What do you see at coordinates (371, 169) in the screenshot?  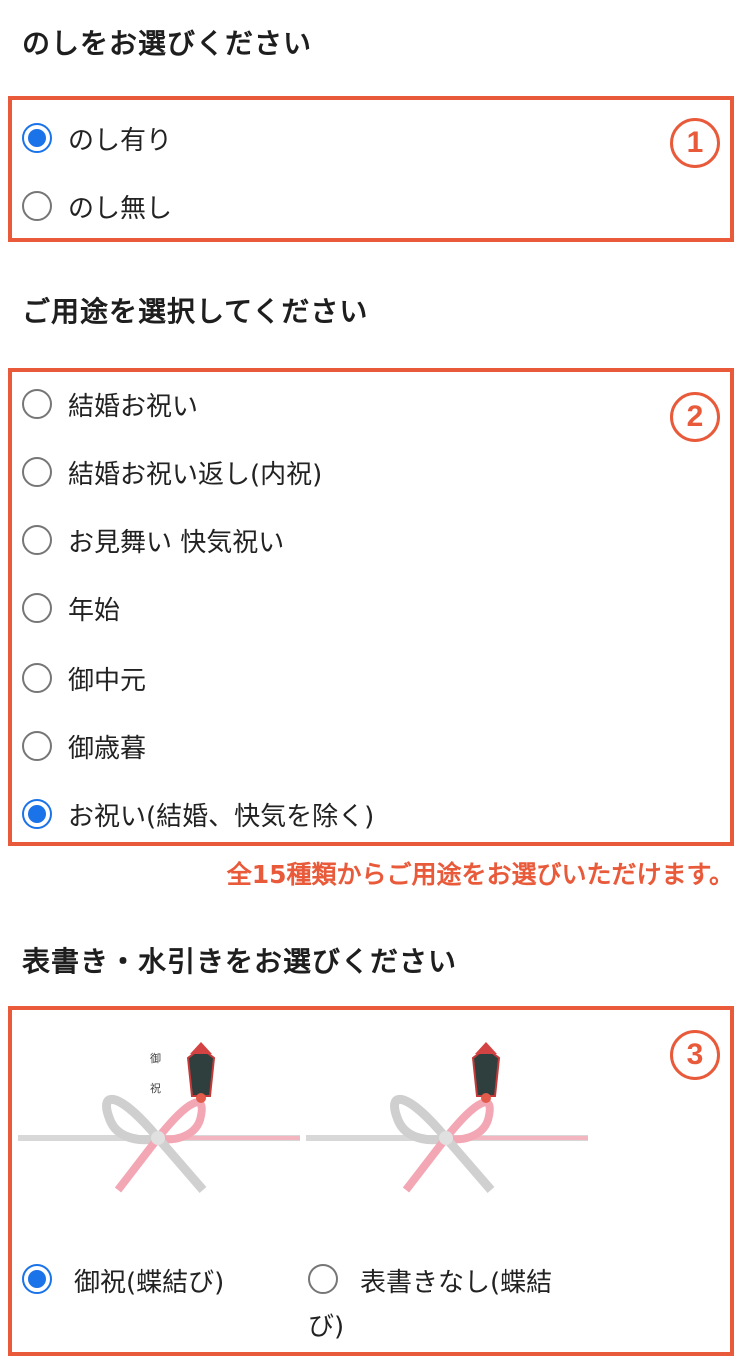 I see `noshi-option-group: 1 のし有り のし無し` at bounding box center [371, 169].